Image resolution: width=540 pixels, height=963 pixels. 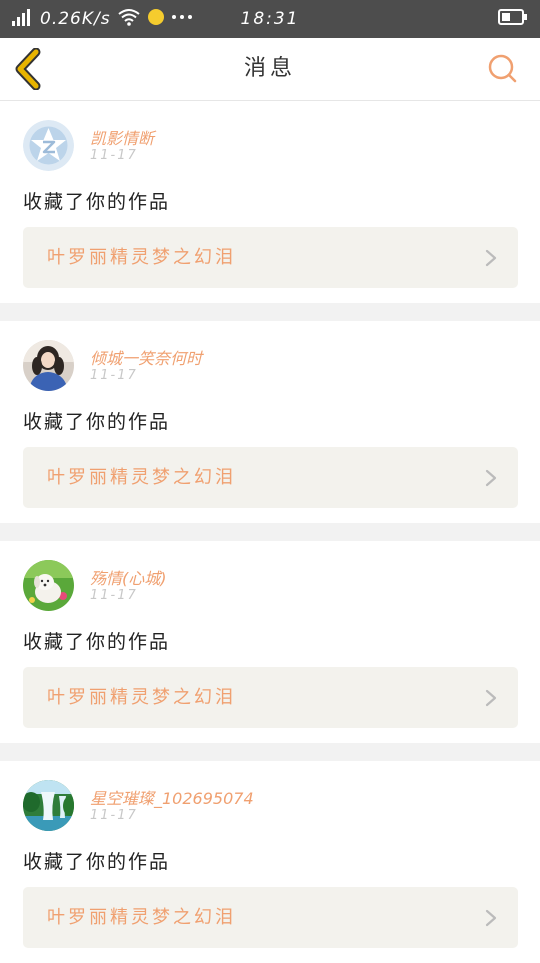 What do you see at coordinates (172, 797) in the screenshot?
I see `username: 星空璀璨_102695074` at bounding box center [172, 797].